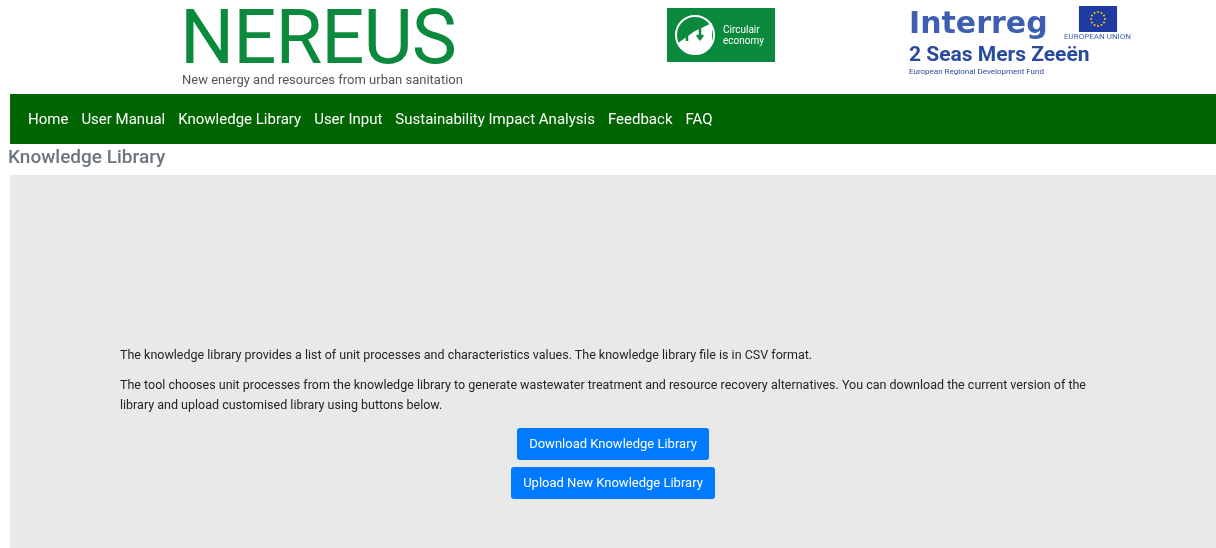 The image size is (1216, 548). I want to click on nav-link: FAQ, so click(699, 119).